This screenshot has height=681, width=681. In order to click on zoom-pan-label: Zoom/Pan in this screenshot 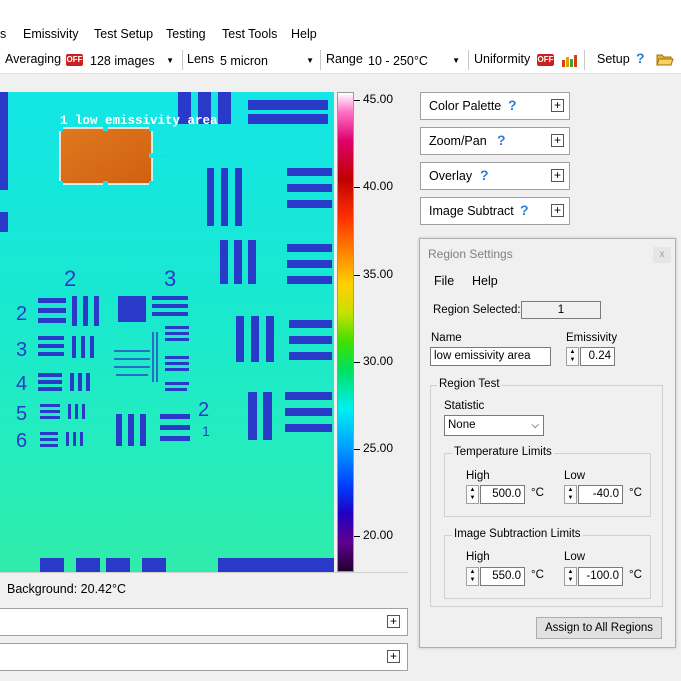, I will do `click(458, 141)`.